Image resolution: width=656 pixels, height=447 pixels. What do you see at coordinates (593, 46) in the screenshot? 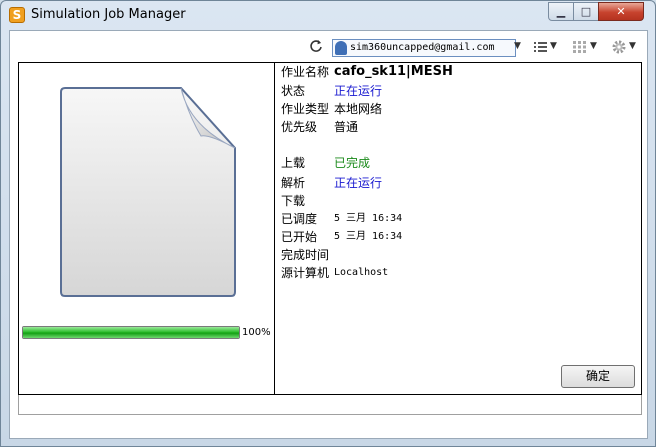
I see `grid-dropdown-icon: ▼` at bounding box center [593, 46].